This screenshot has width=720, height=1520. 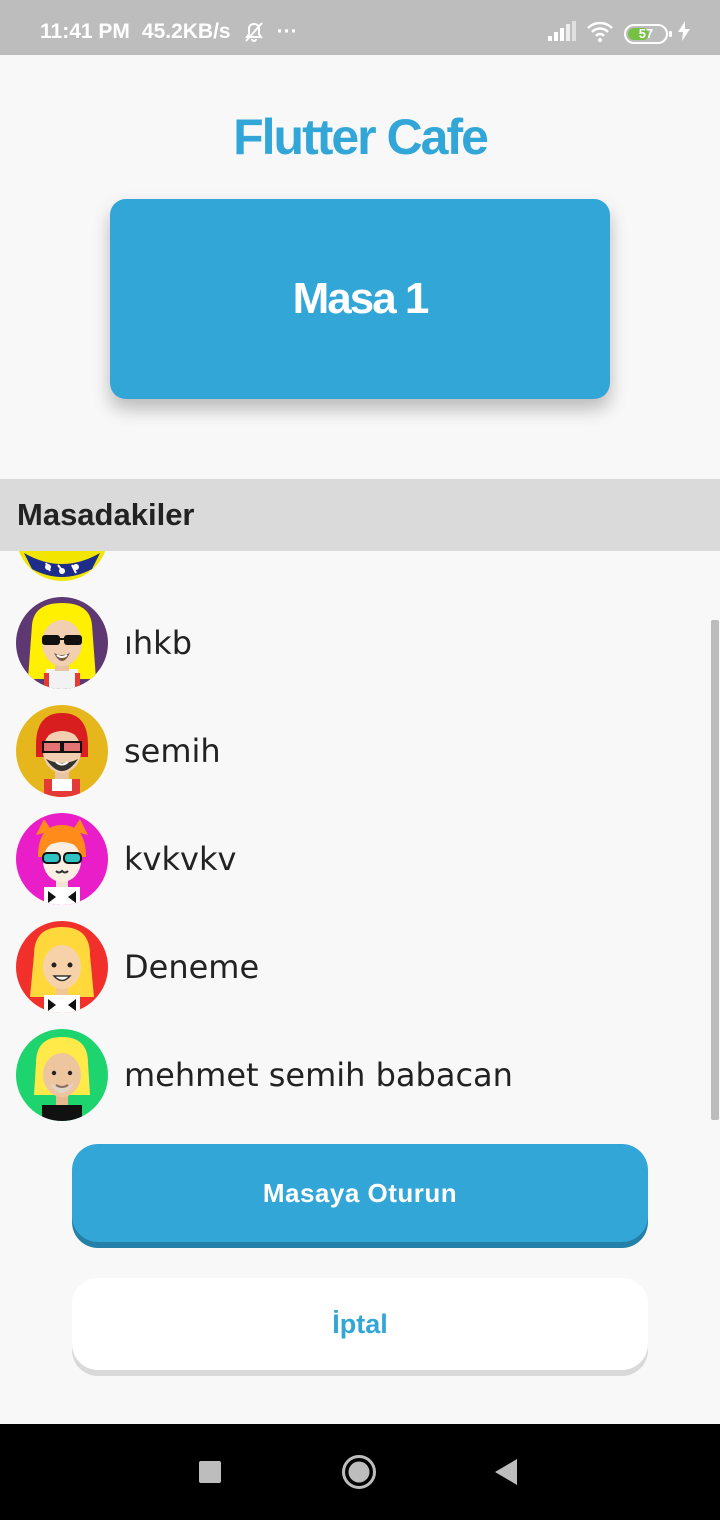 What do you see at coordinates (360, 859) in the screenshot?
I see `list-item: kvkvkv` at bounding box center [360, 859].